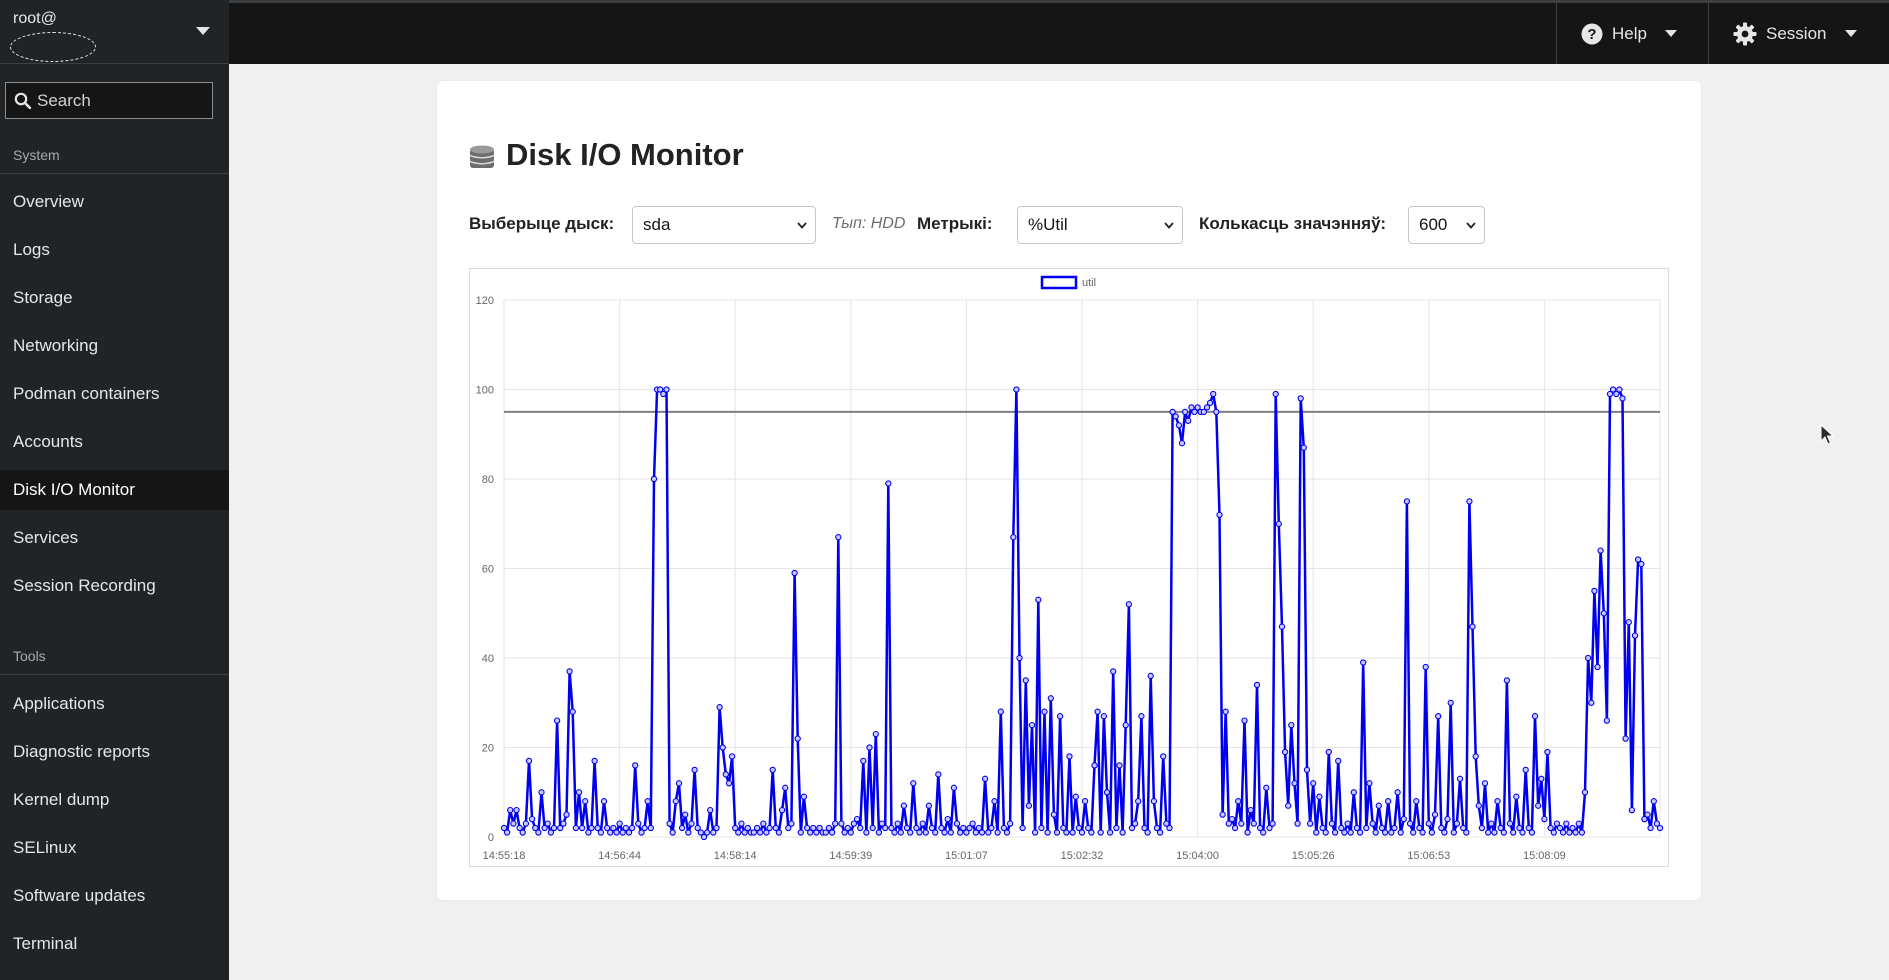 Image resolution: width=1889 pixels, height=980 pixels. What do you see at coordinates (724, 225) in the screenshot?
I see `disk-select: sda` at bounding box center [724, 225].